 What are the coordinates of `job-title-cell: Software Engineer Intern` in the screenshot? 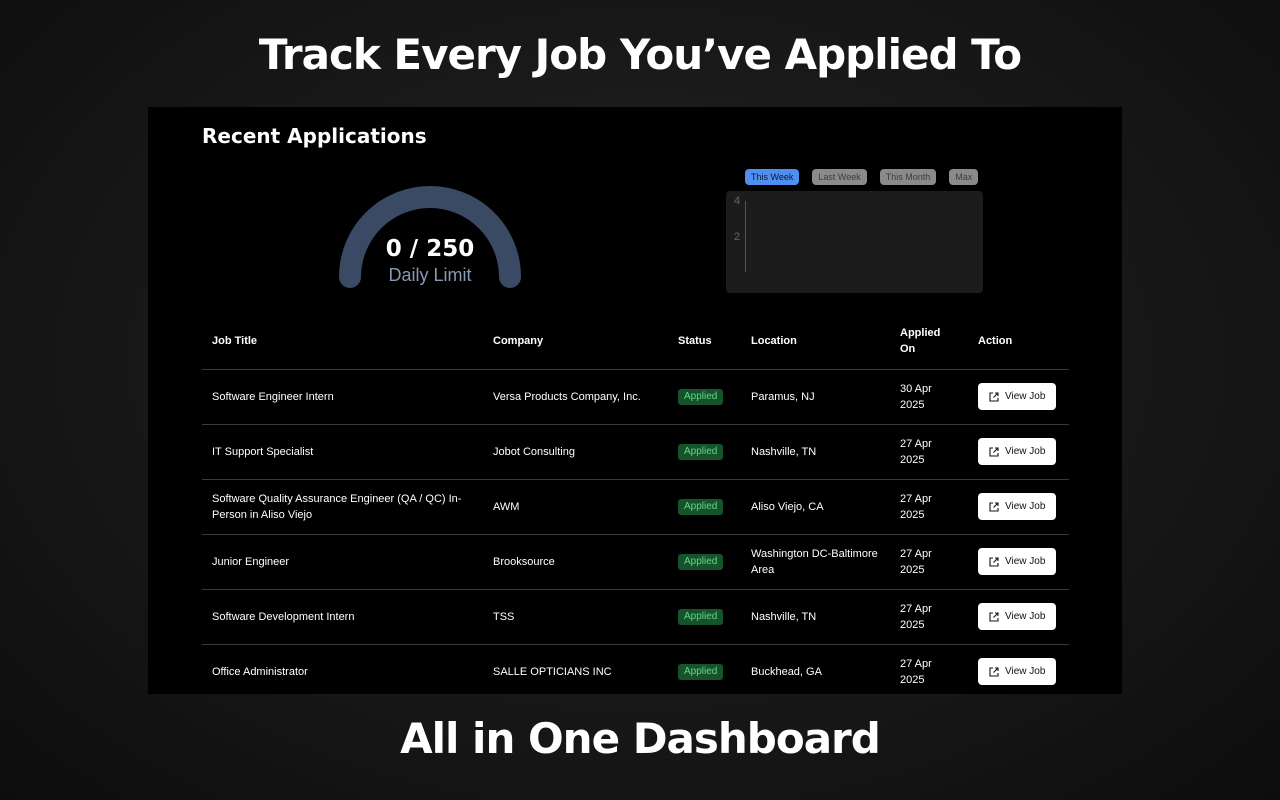 It's located at (342, 397).